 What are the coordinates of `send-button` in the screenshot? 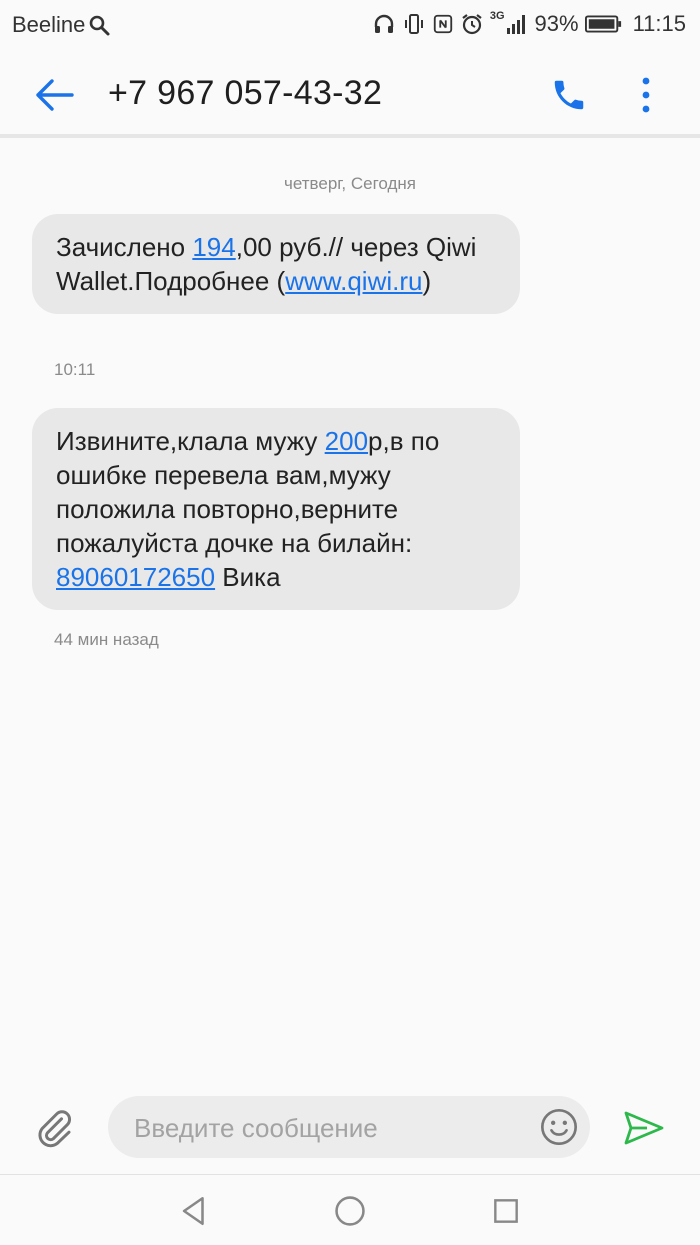 It's located at (644, 1128).